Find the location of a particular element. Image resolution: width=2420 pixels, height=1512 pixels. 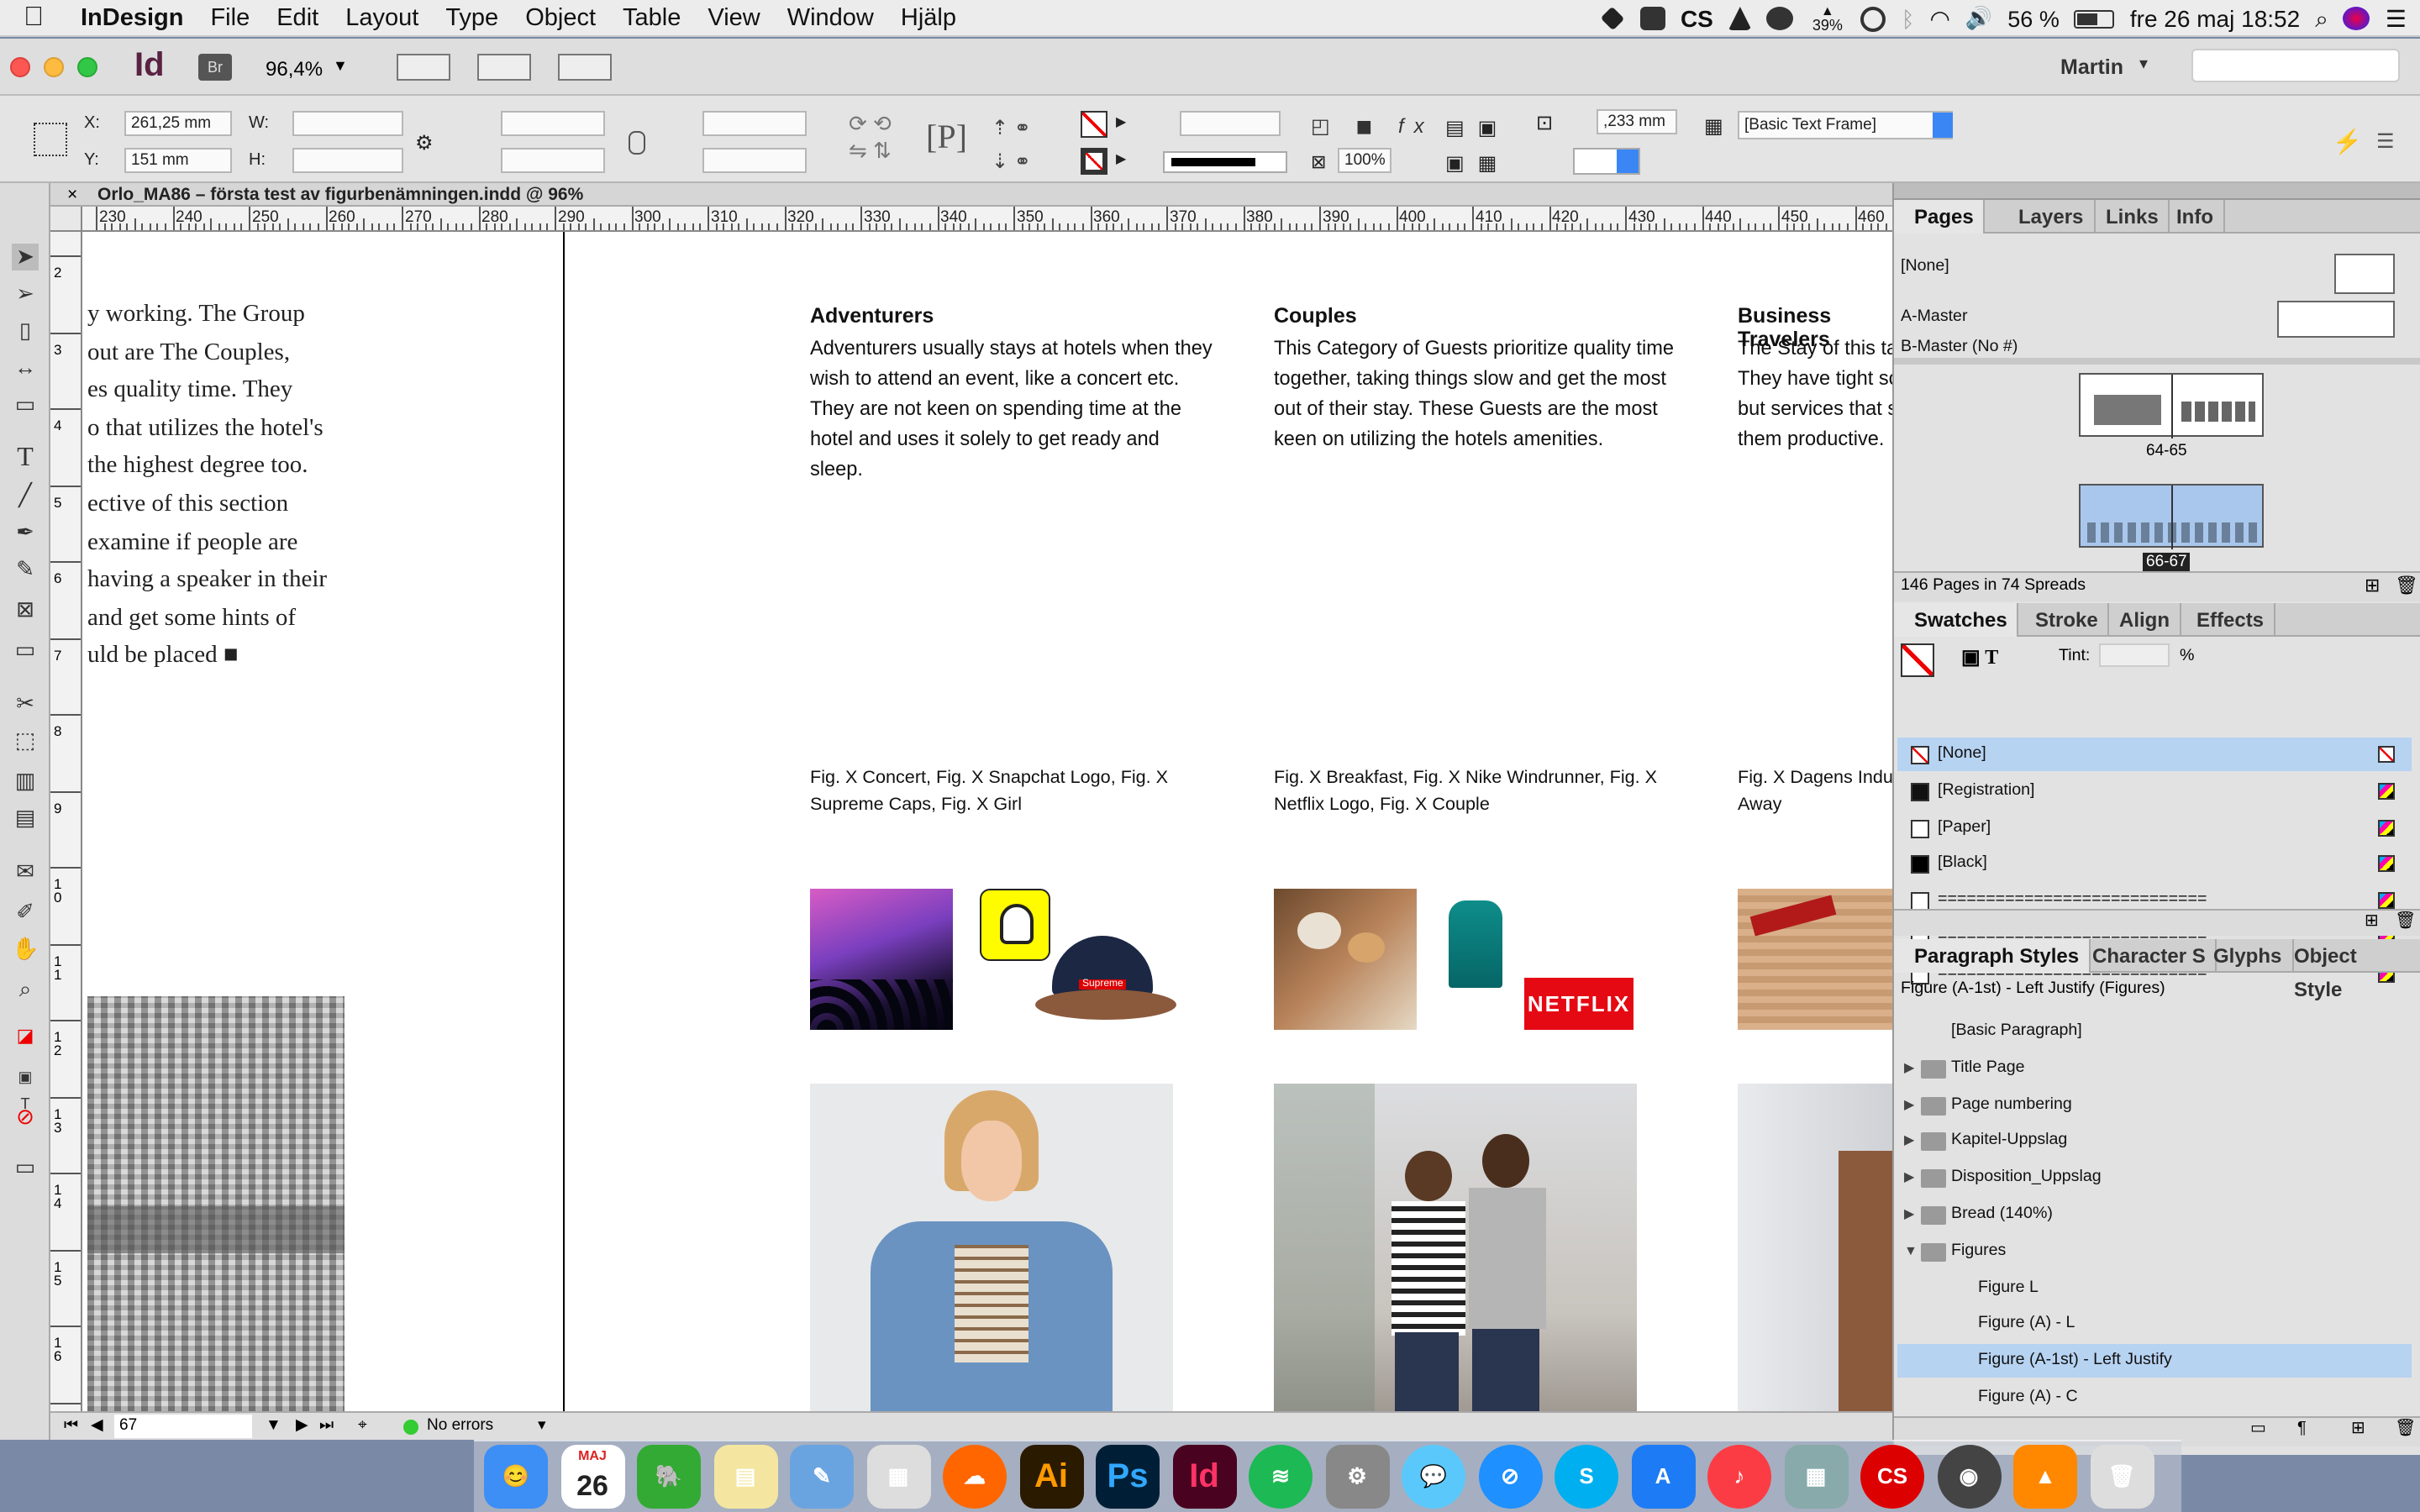

tab-swatches: Swatches is located at coordinates (1956, 620).